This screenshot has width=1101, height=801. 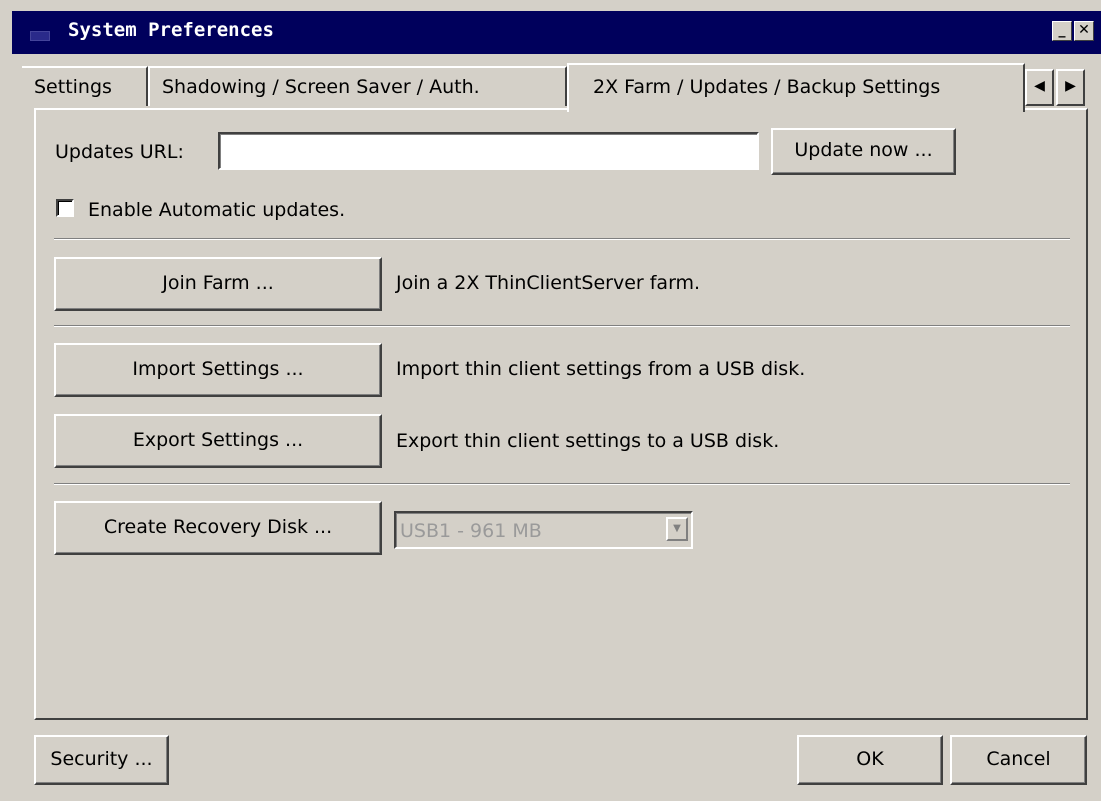 I want to click on tab-farm-updates-backup-label: 2X Farm / Updates / Backup Settings, so click(x=767, y=87).